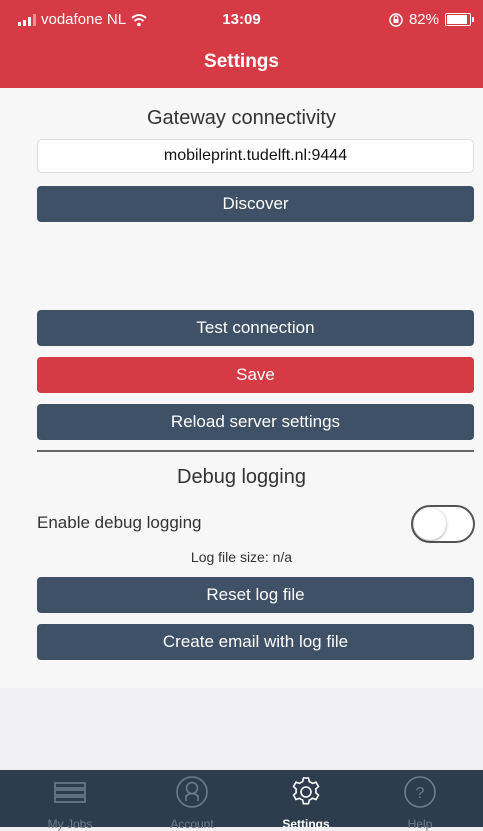  I want to click on orientation-lock-icon, so click(396, 19).